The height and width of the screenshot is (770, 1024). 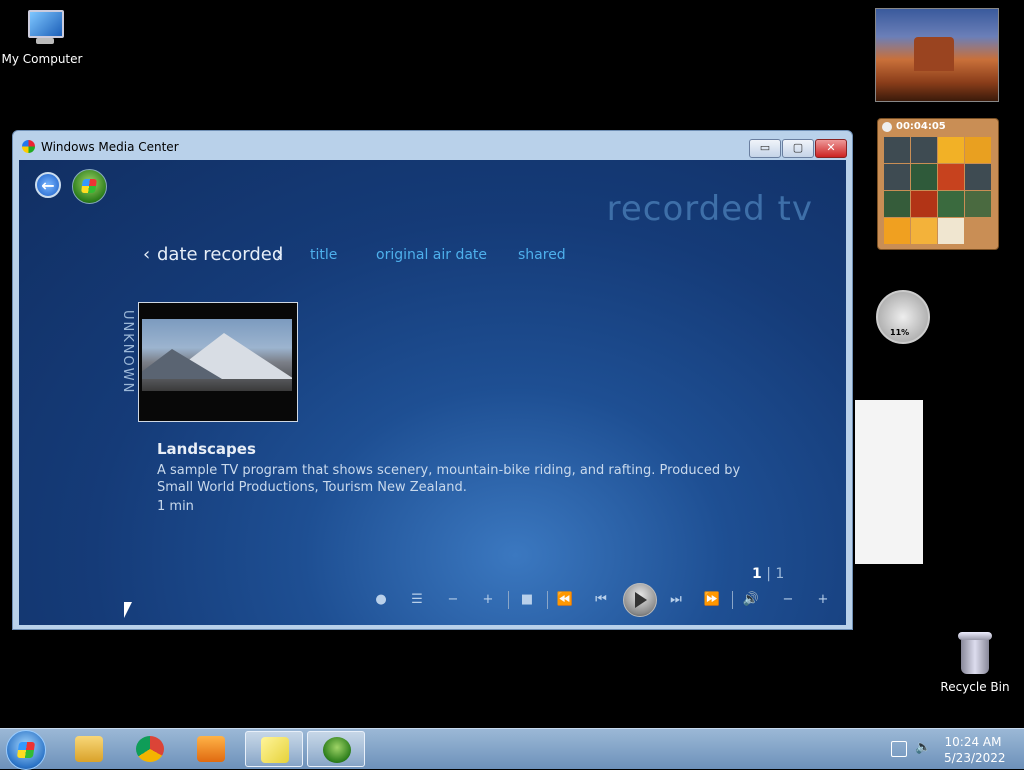 I want to click on play-button, so click(x=640, y=600).